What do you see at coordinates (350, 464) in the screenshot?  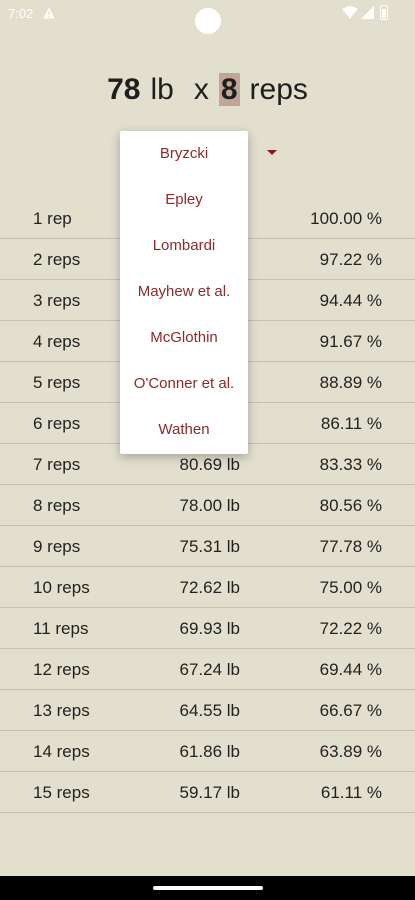 I see `row-percent: 83.33 %` at bounding box center [350, 464].